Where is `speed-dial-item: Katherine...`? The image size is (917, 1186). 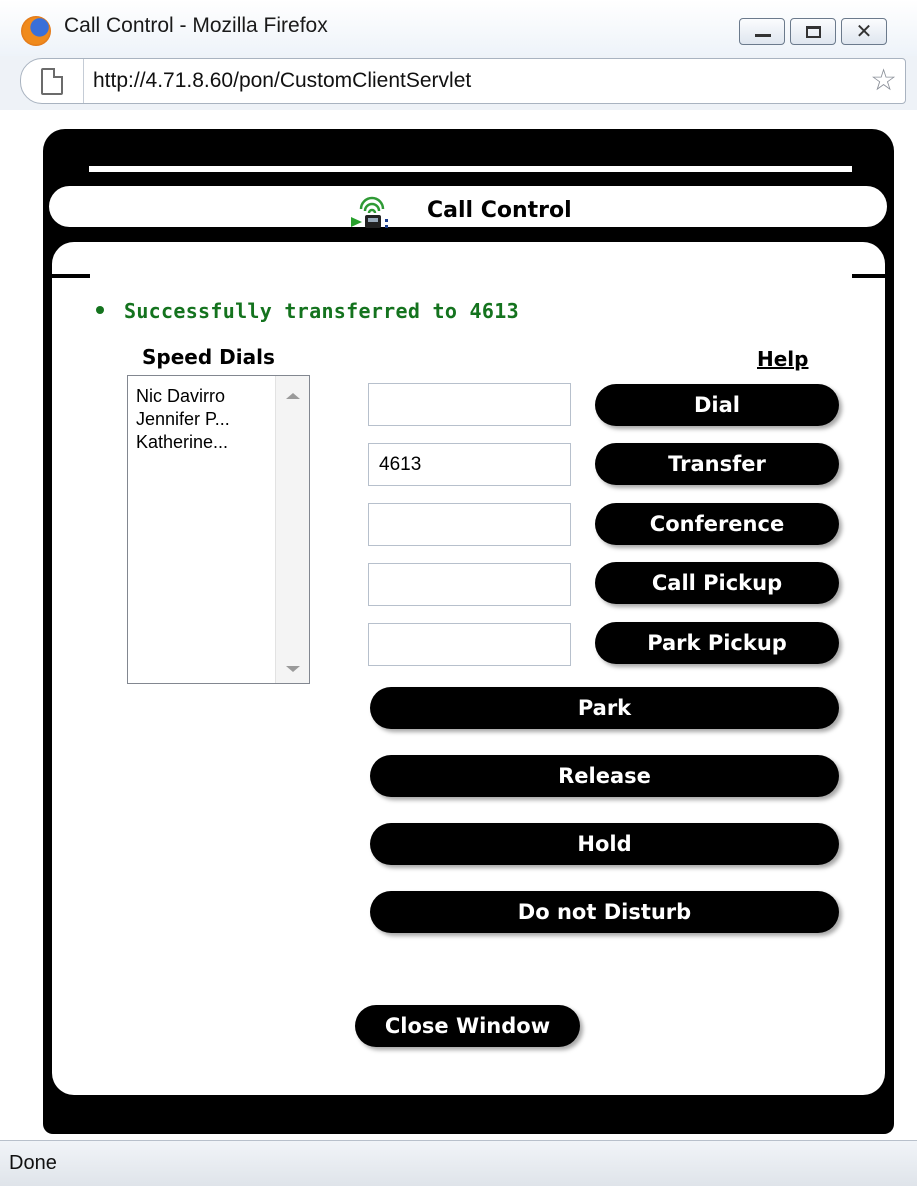
speed-dial-item: Katherine... is located at coordinates (182, 442).